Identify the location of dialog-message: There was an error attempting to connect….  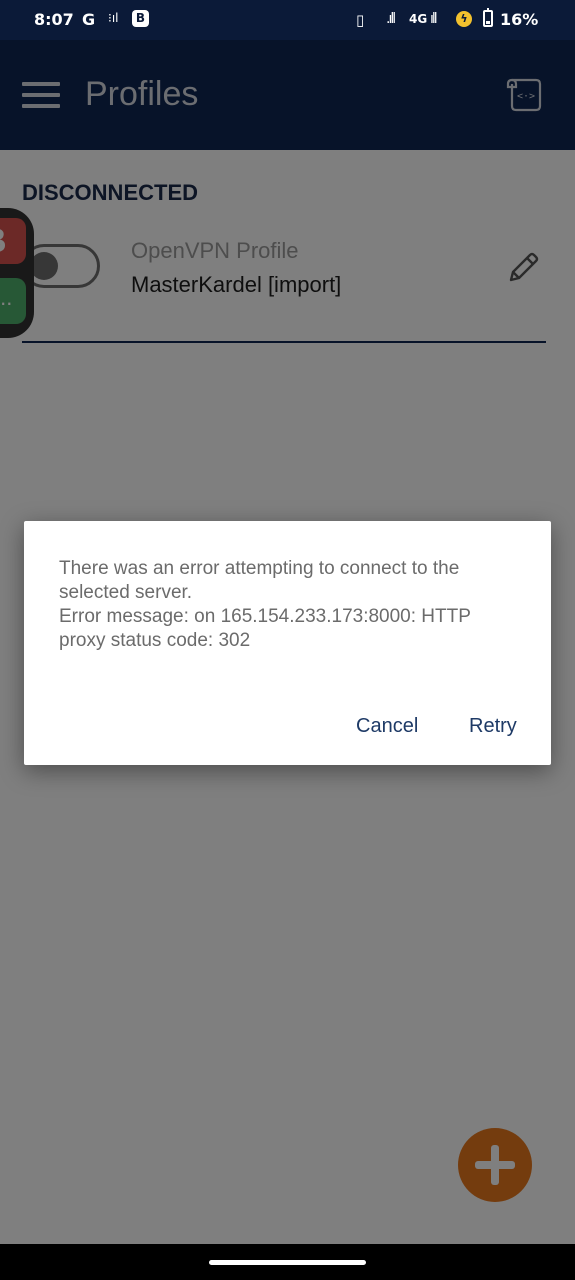
(289, 605).